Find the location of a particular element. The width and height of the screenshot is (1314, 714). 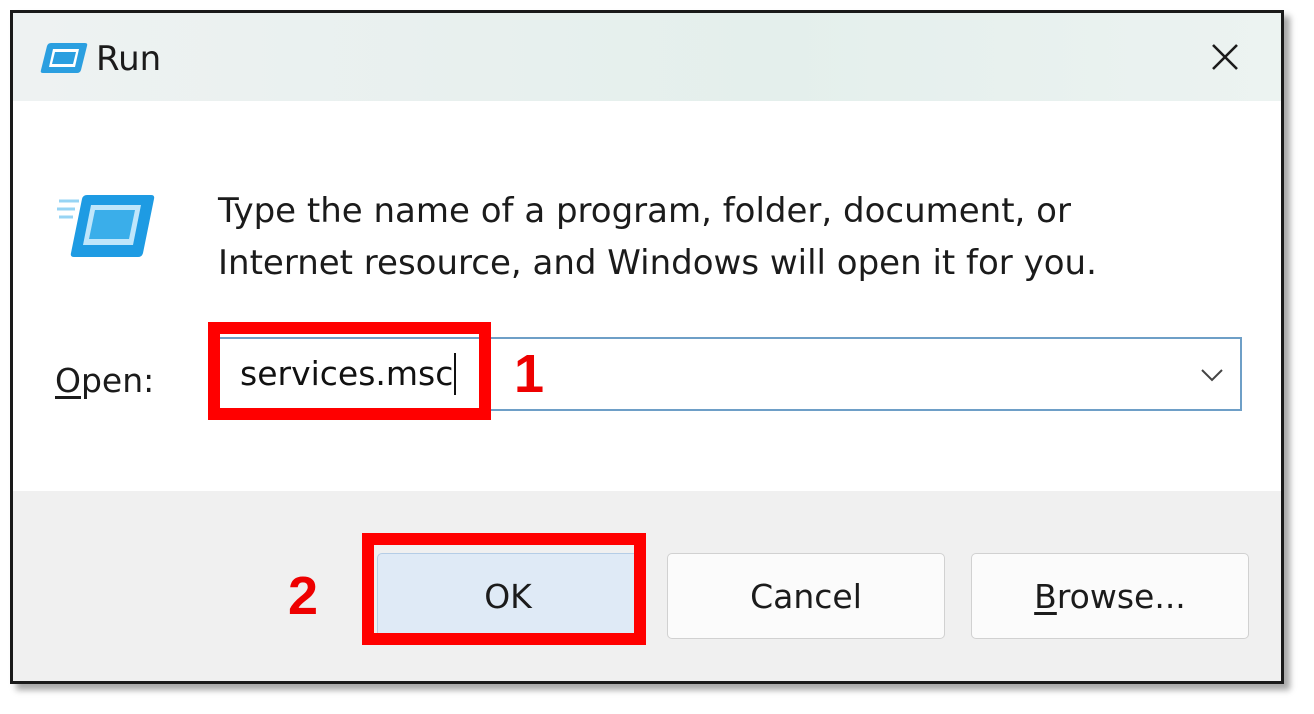

open-combobox: services.msc is located at coordinates (730, 374).